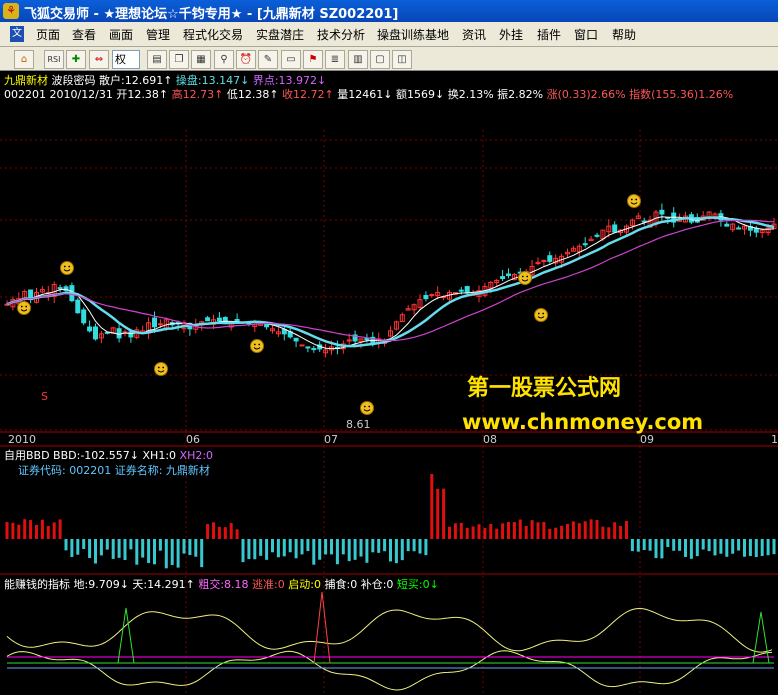  Describe the element at coordinates (469, 94) in the screenshot. I see `header-turnover: 换2.13%` at that location.